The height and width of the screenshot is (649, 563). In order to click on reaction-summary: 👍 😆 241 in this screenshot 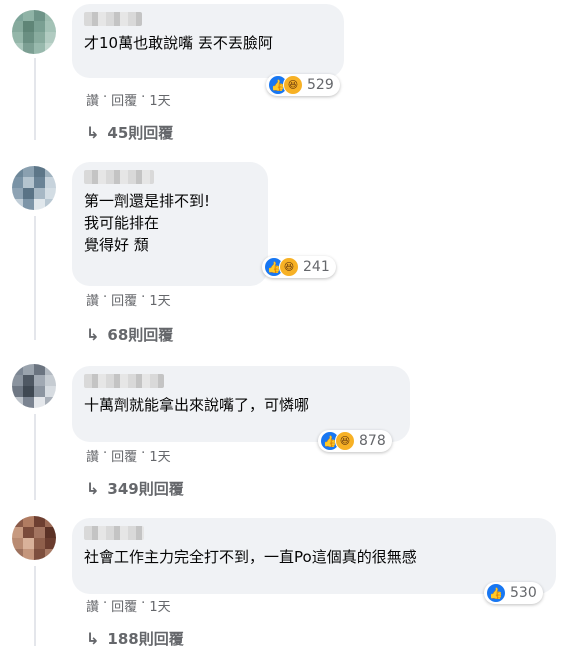, I will do `click(299, 267)`.